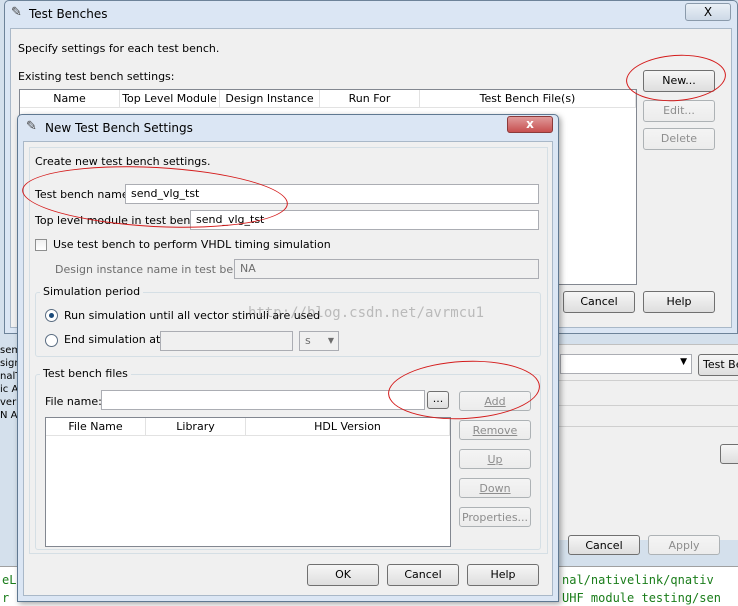 This screenshot has height=606, width=738. I want to click on design-instance-input: NA, so click(386, 269).